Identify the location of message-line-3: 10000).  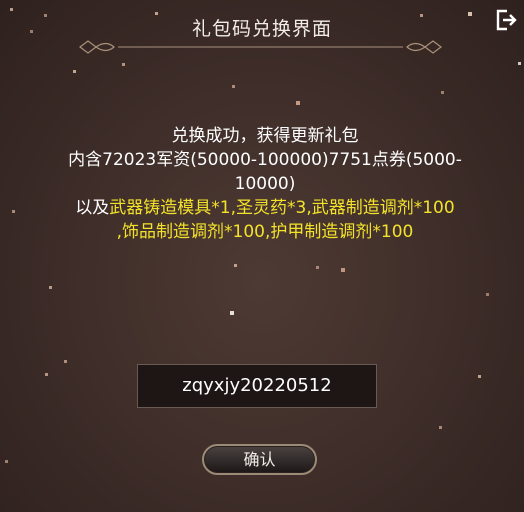
(265, 184).